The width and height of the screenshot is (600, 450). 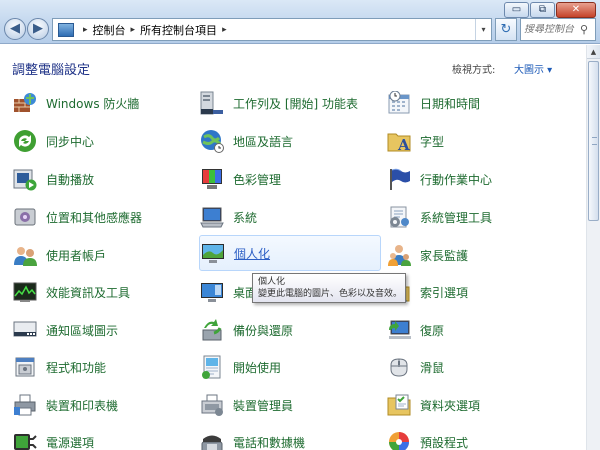 What do you see at coordinates (444, 292) in the screenshot?
I see `item-label: 索引選項` at bounding box center [444, 292].